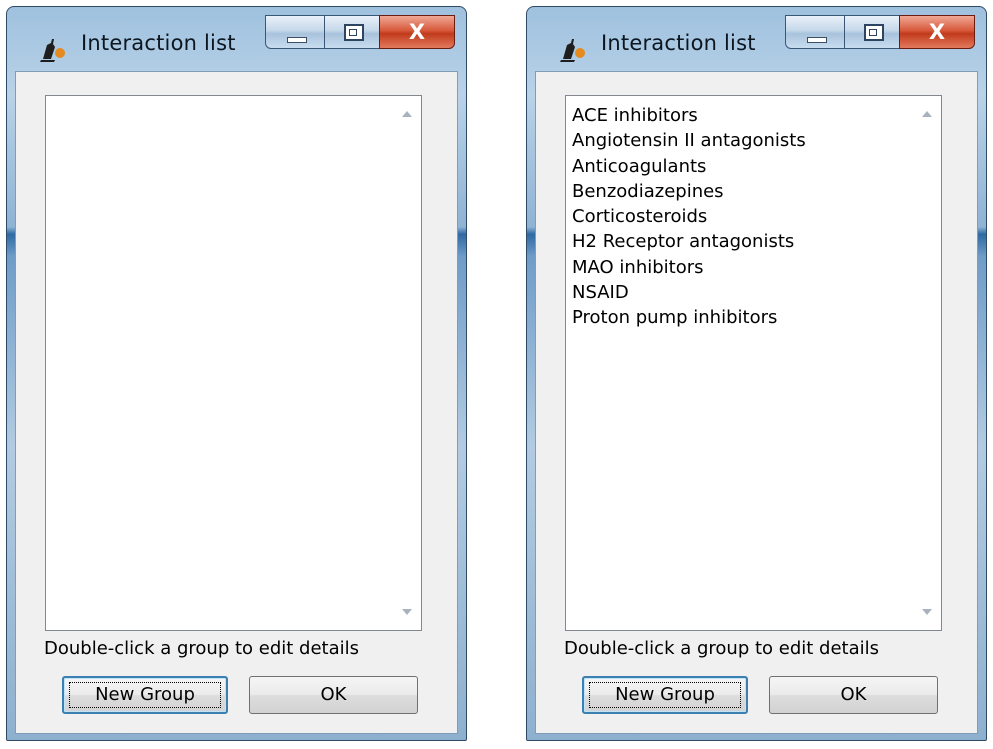 The width and height of the screenshot is (993, 749). Describe the element at coordinates (741, 166) in the screenshot. I see `list-item: Anticoagulants` at that location.